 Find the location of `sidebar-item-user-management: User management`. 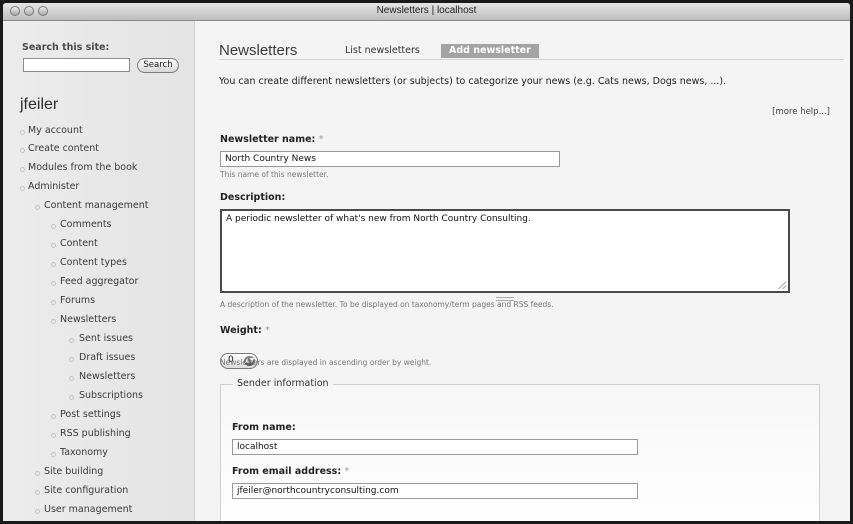

sidebar-item-user-management: User management is located at coordinates (88, 509).